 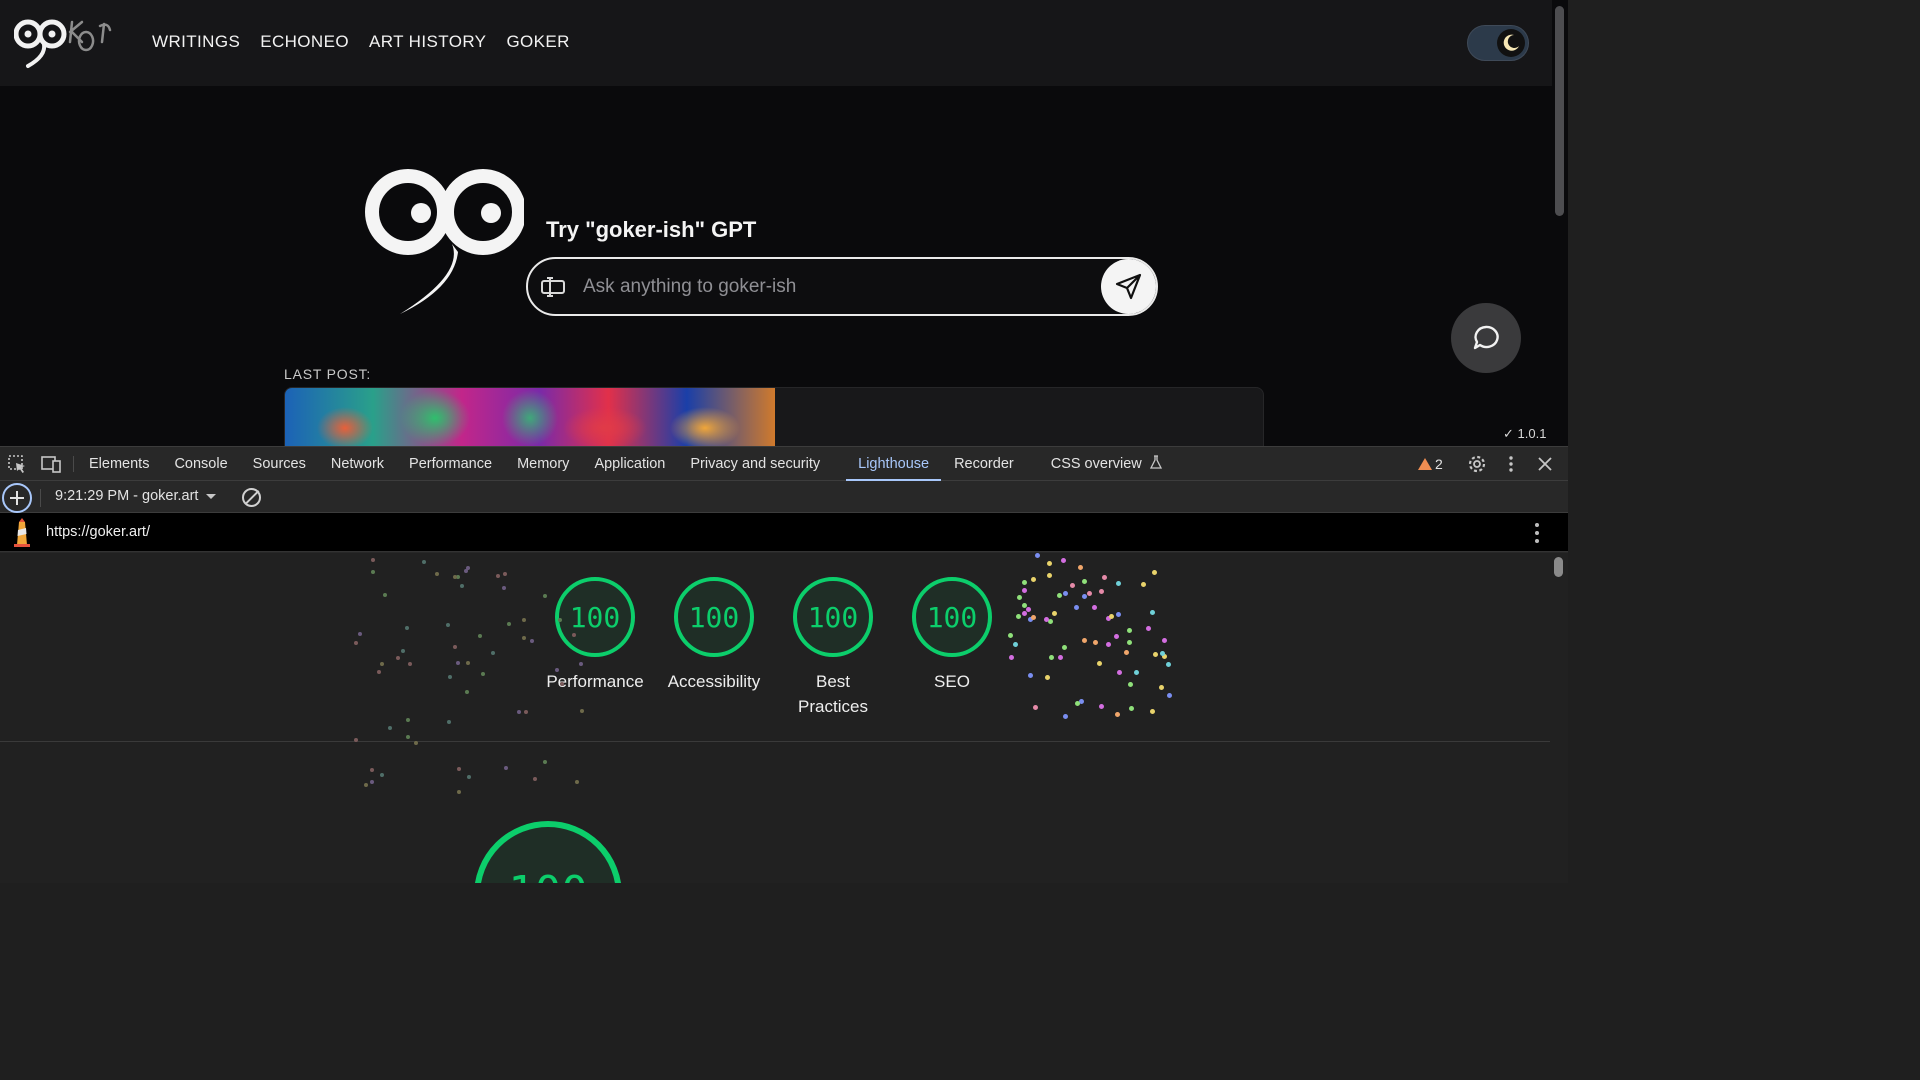 What do you see at coordinates (1560, 223) in the screenshot?
I see `site-scrollbar` at bounding box center [1560, 223].